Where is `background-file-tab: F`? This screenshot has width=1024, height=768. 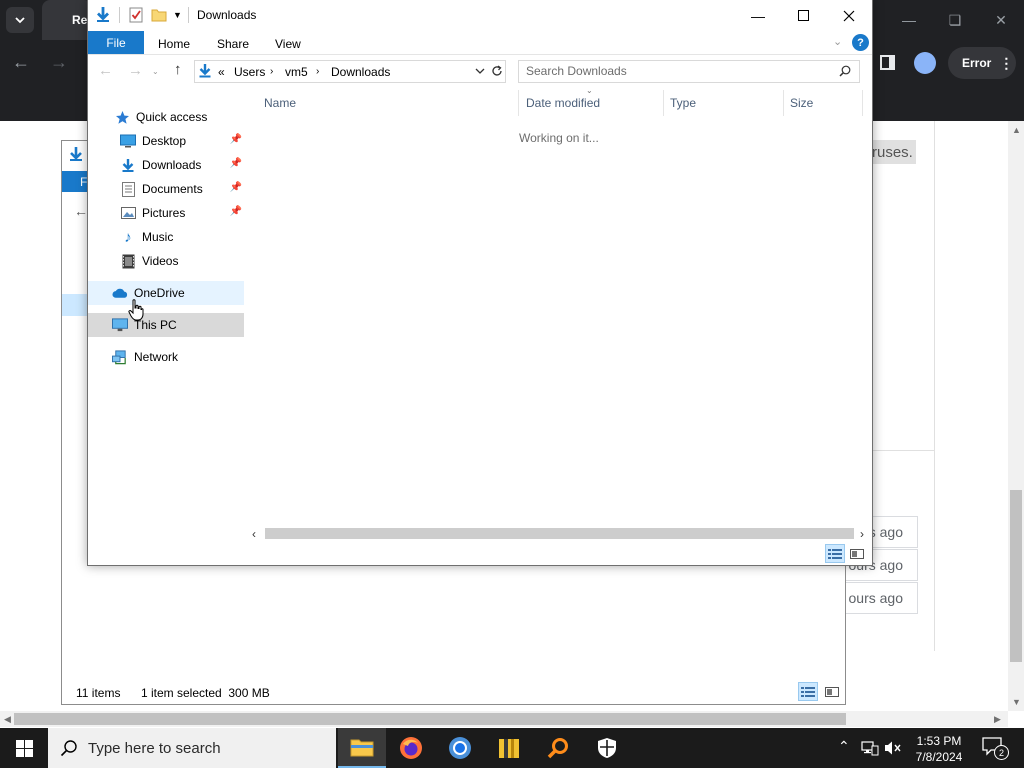 background-file-tab: F is located at coordinates (75, 181).